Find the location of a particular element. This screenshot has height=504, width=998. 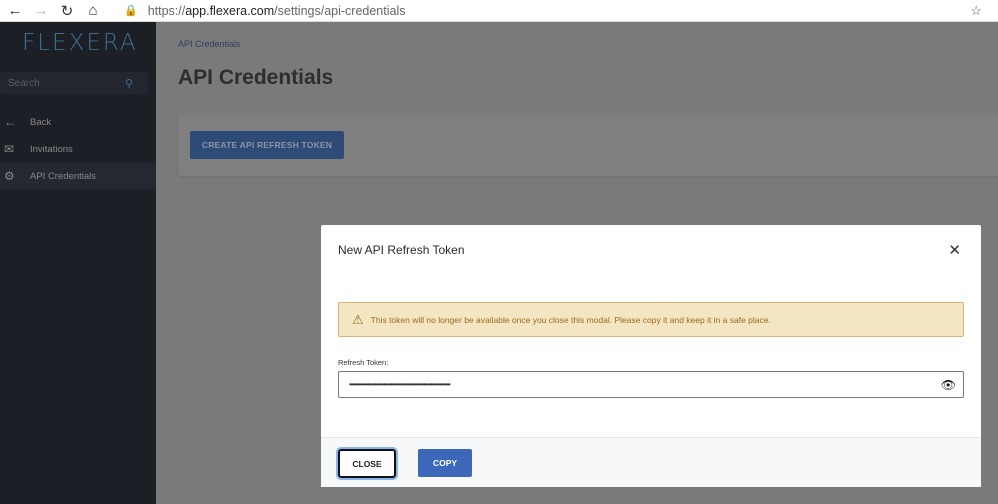

forward-arrow-icon: → is located at coordinates (41, 11).